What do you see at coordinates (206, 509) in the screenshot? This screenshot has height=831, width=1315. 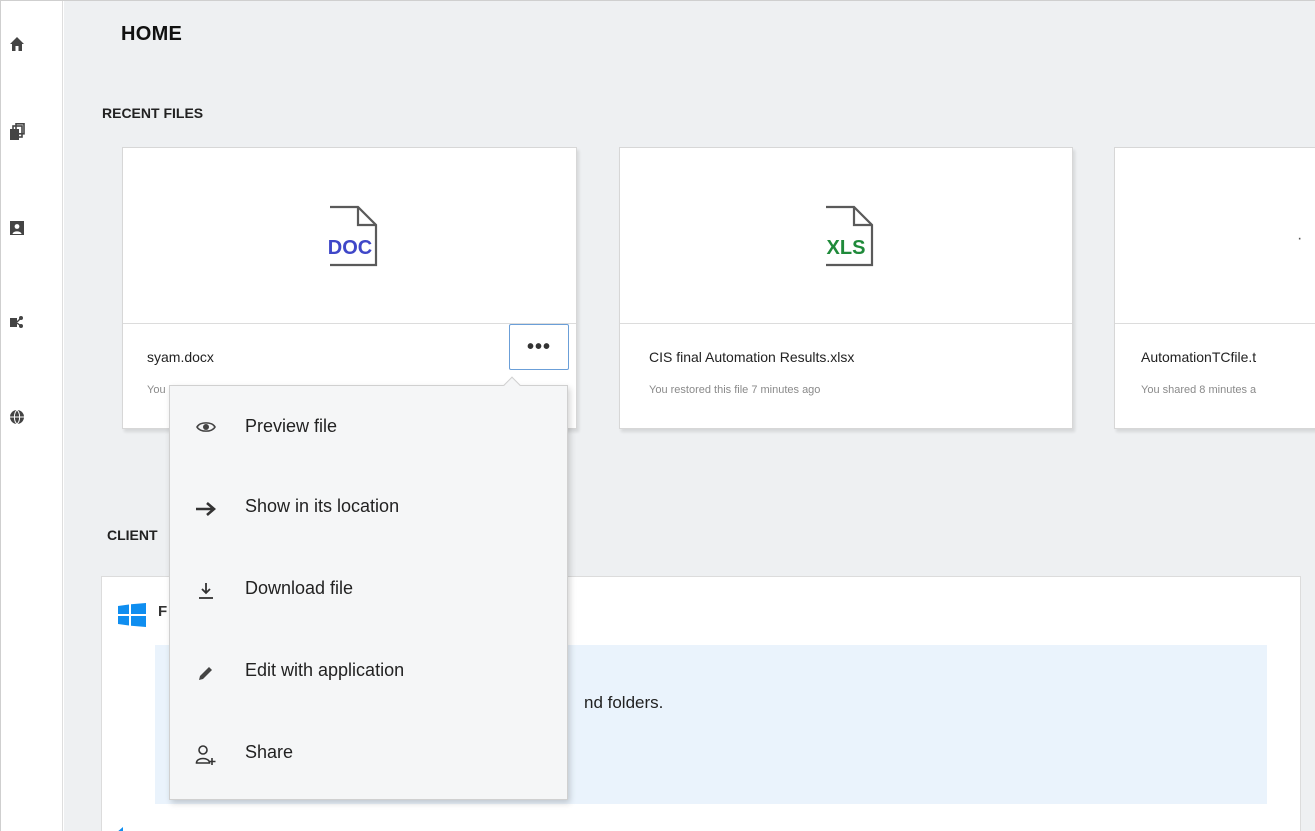 I see `arrow-right-icon` at bounding box center [206, 509].